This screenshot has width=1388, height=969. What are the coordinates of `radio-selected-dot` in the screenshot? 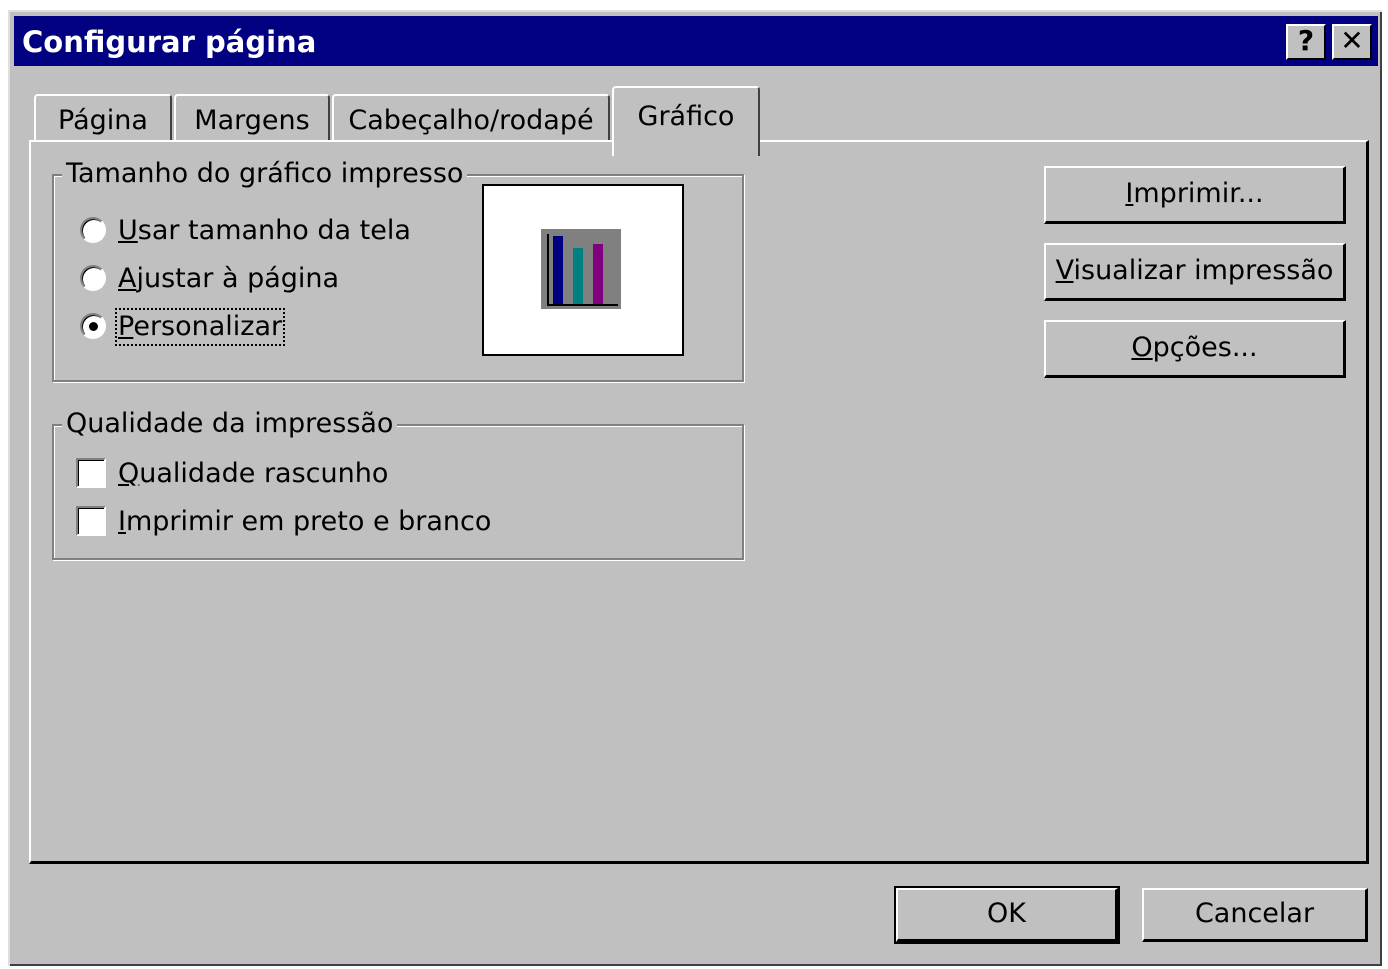 It's located at (93, 326).